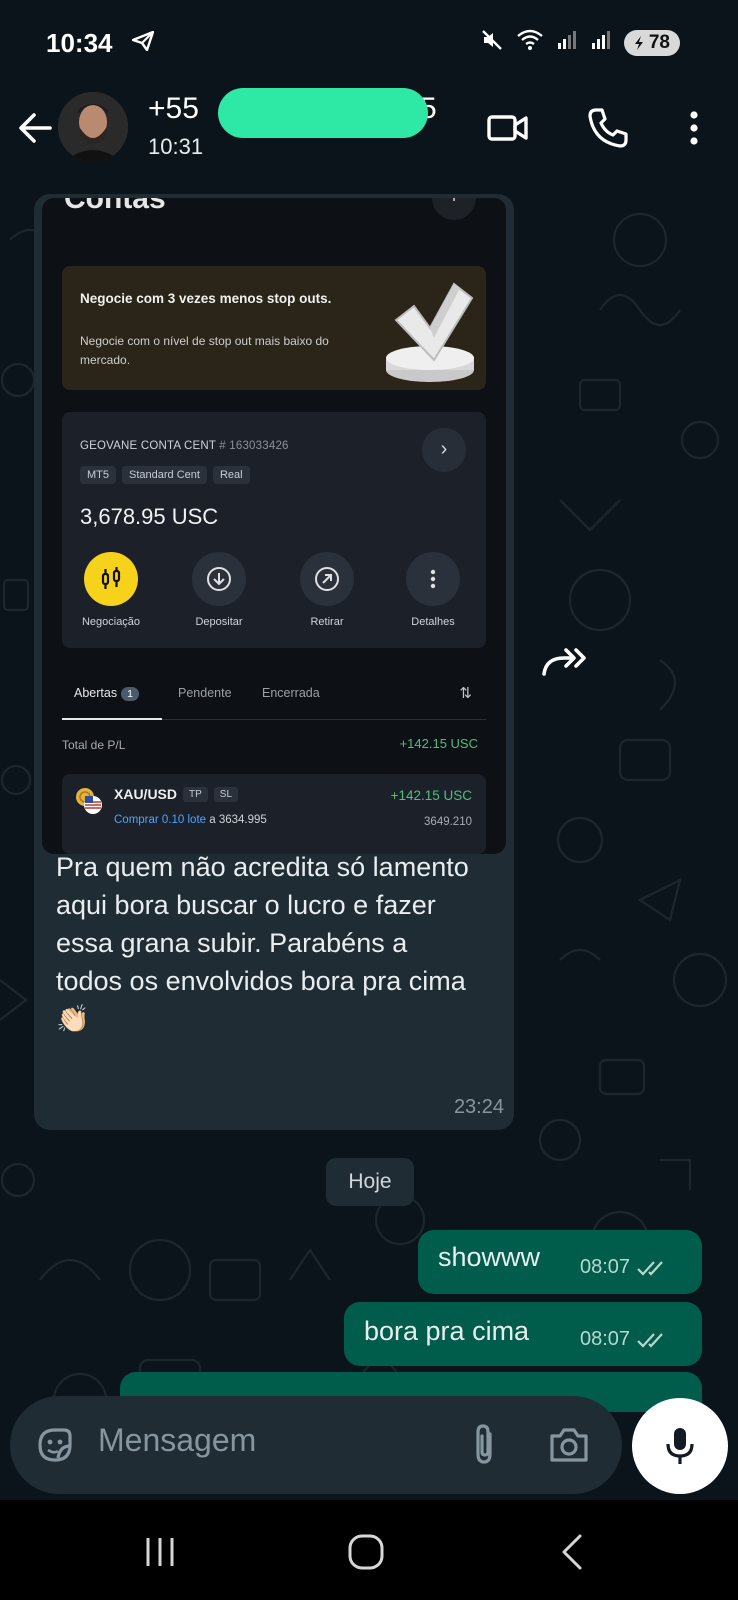 The width and height of the screenshot is (738, 1600). Describe the element at coordinates (444, 450) in the screenshot. I see `chevron-right-icon: ›` at that location.